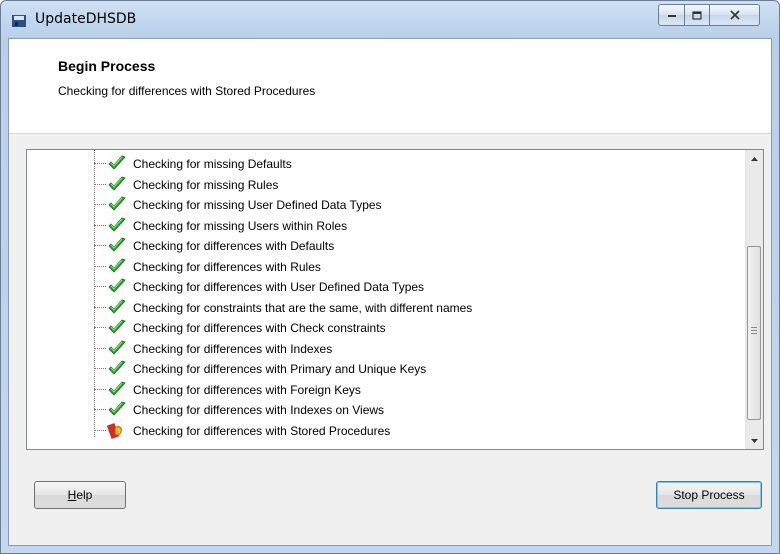 The image size is (780, 554). I want to click on tree-item-label: Checking for differences with Rules, so click(227, 266).